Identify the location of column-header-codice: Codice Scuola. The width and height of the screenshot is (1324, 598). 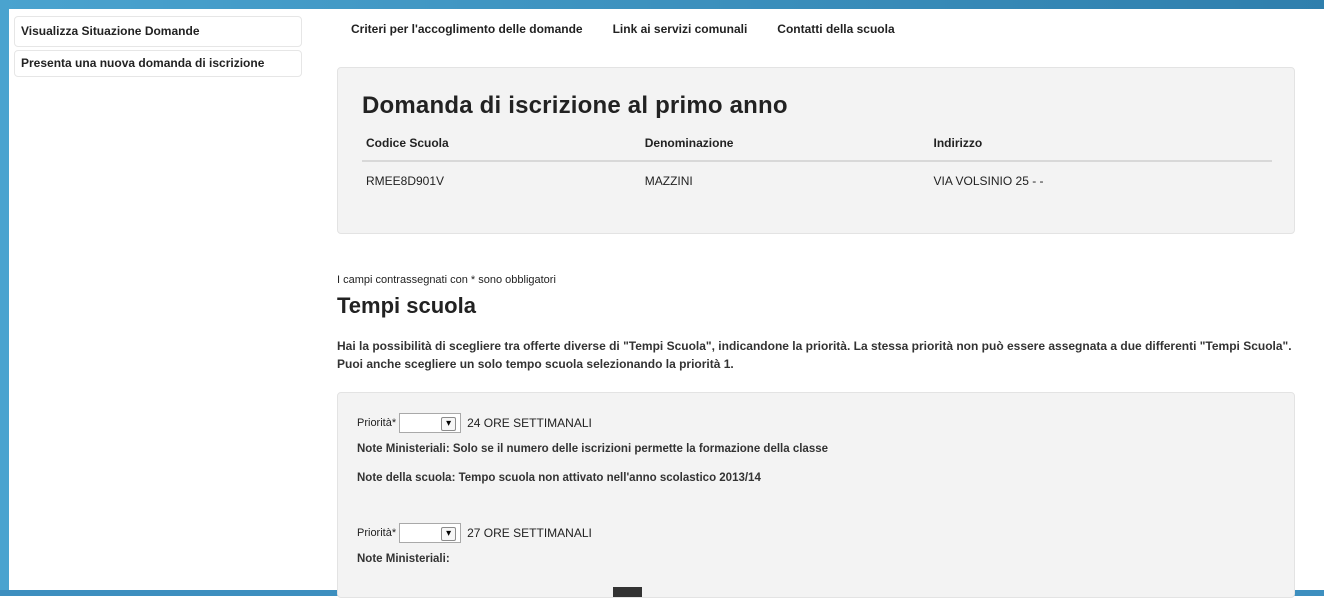
(407, 143).